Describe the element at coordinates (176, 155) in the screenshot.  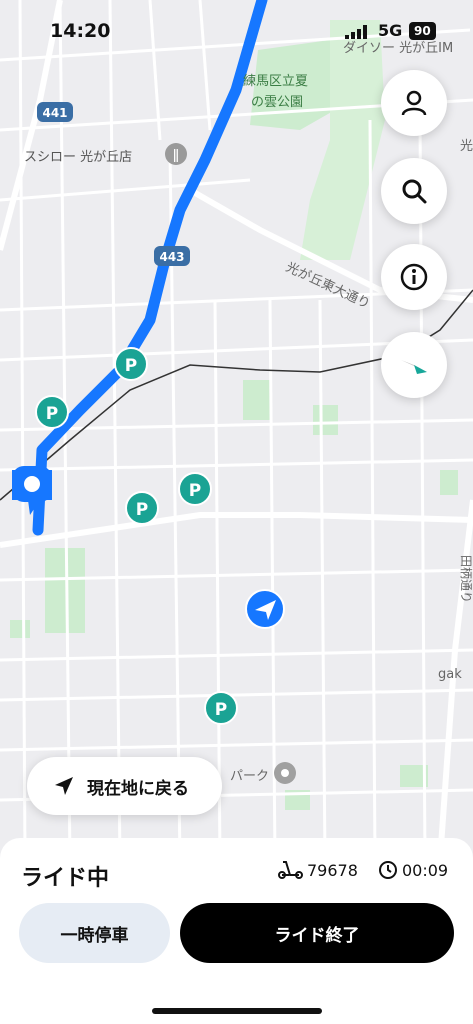
I see `restaurant-icon-glyph: ǁ` at that location.